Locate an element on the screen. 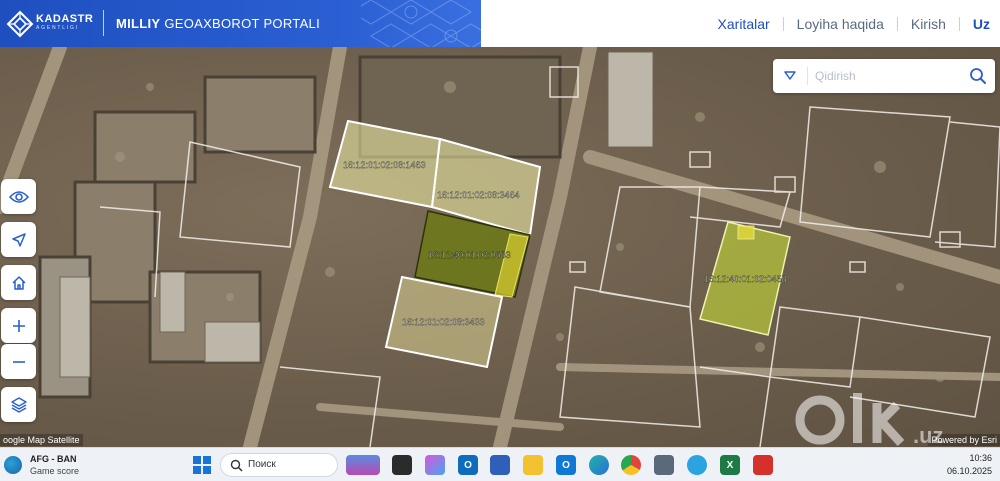 Image resolution: width=1000 pixels, height=481 pixels. home-button is located at coordinates (18, 282).